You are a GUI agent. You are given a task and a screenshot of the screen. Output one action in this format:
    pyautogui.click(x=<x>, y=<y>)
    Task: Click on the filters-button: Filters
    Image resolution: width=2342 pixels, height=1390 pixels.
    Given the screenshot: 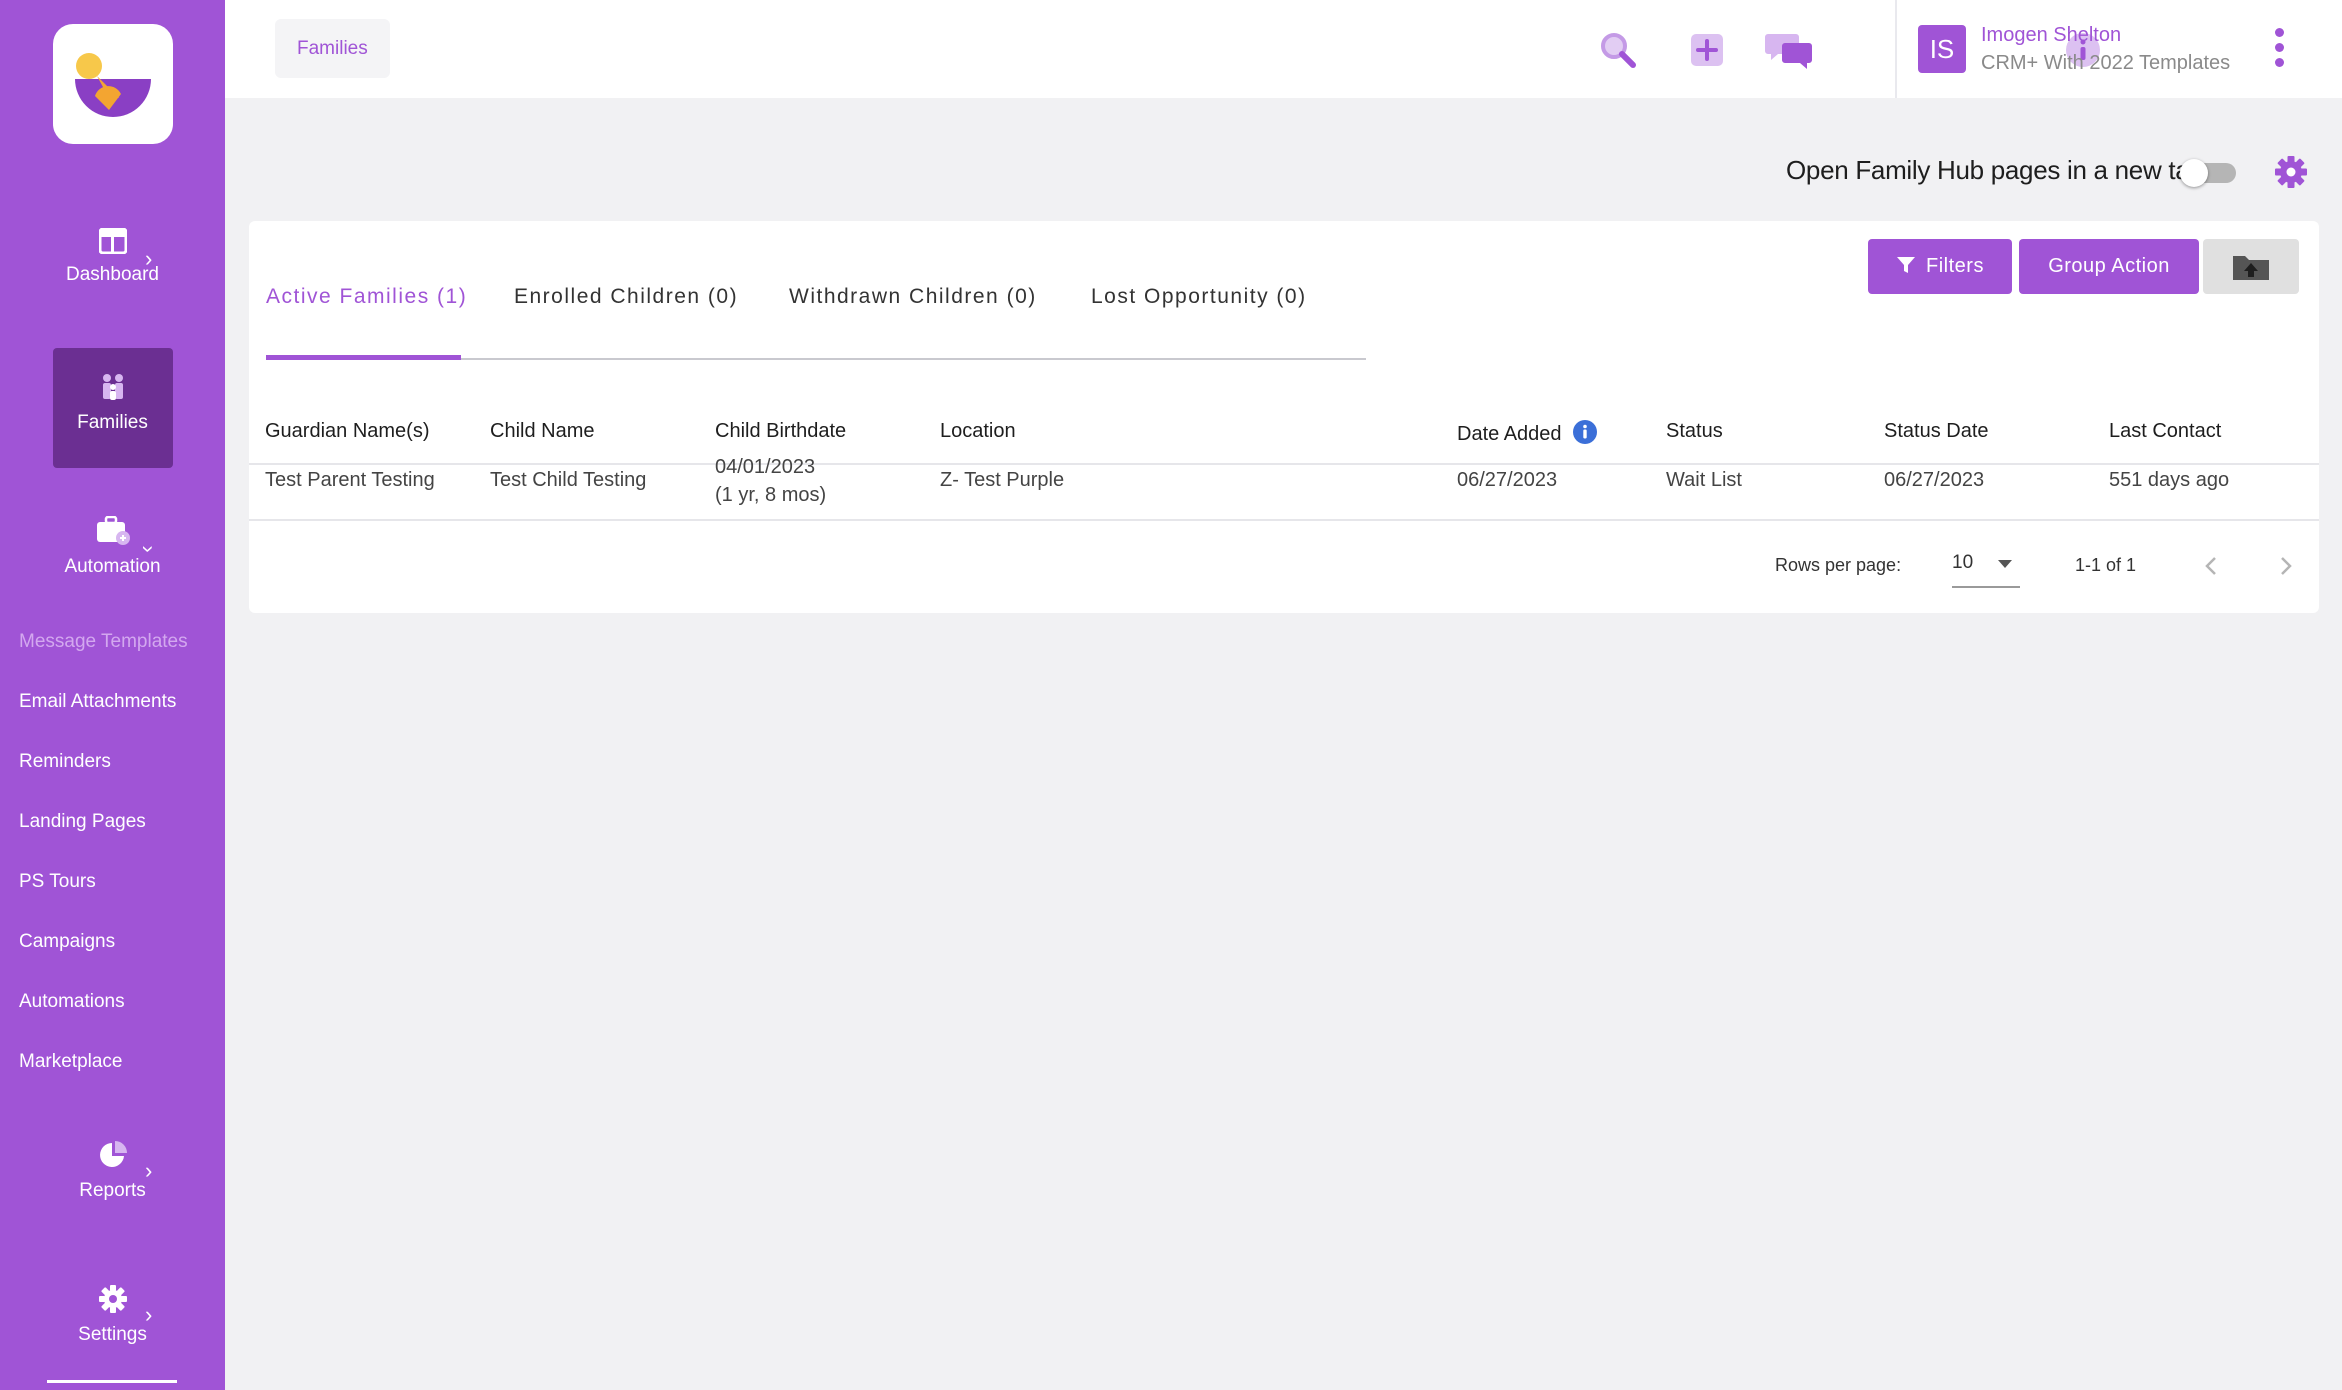 What is the action you would take?
    pyautogui.click(x=1940, y=266)
    